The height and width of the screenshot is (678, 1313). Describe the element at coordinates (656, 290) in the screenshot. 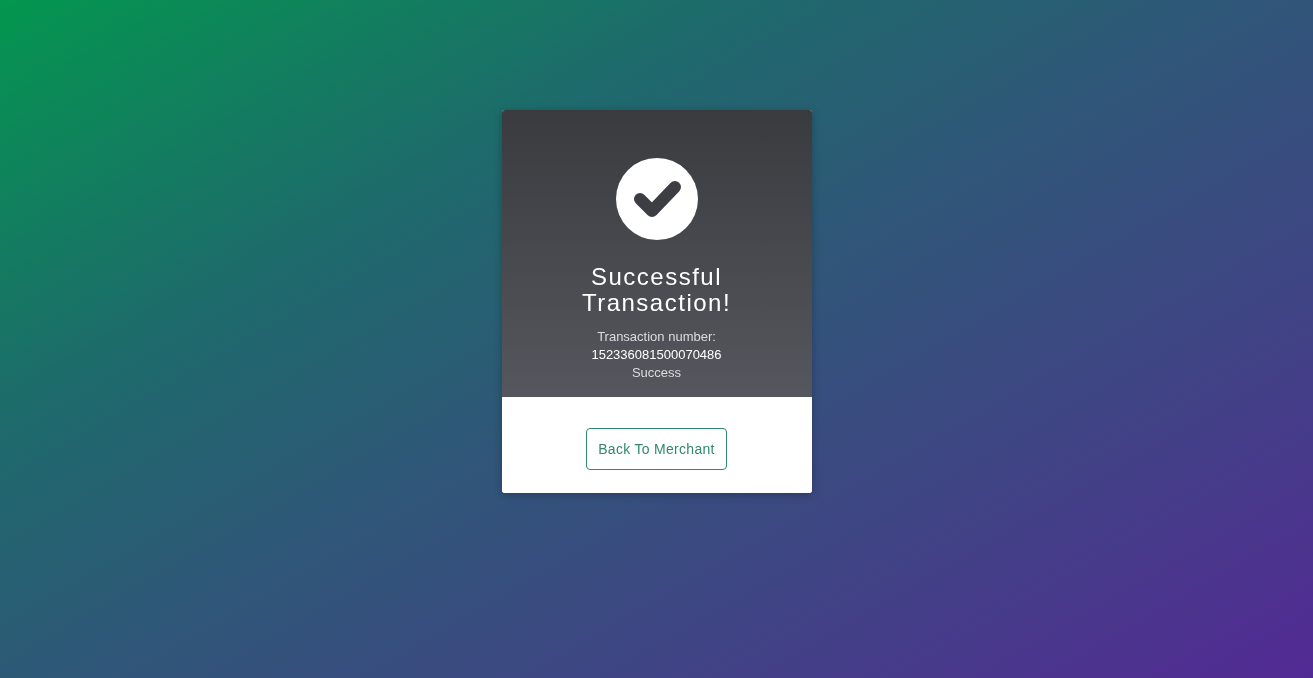

I see `result-title: Successful Transaction!` at that location.